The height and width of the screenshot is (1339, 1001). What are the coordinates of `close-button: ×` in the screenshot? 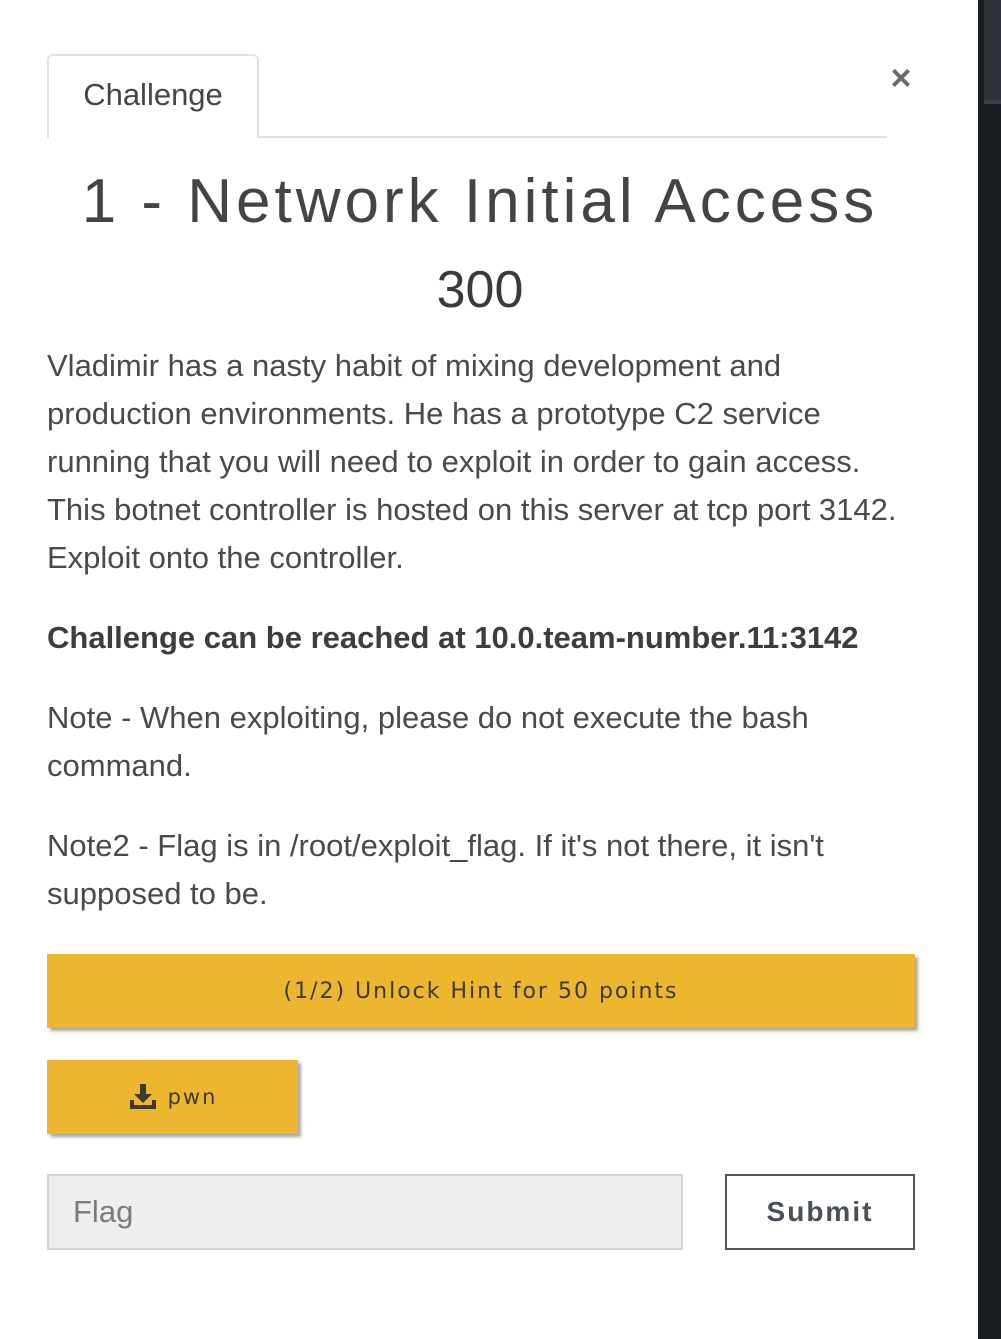 It's located at (901, 77).